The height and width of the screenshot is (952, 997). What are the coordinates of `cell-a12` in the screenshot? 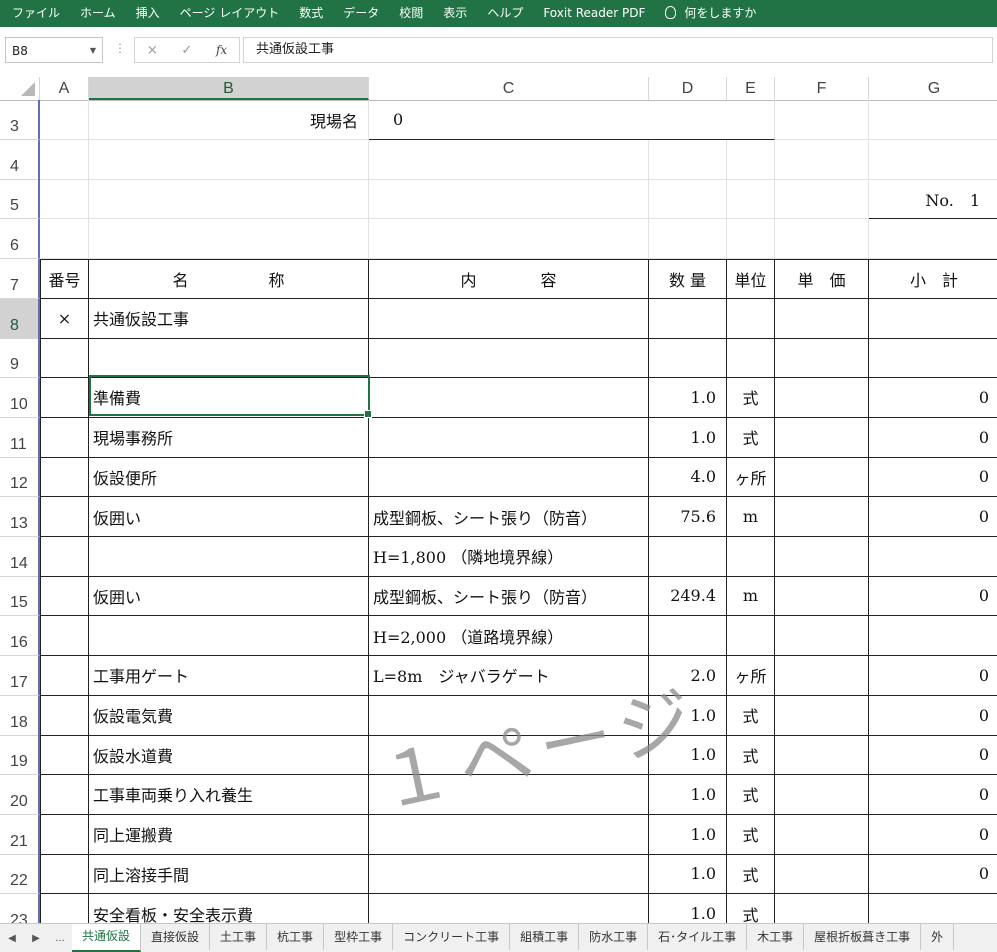 It's located at (64, 477).